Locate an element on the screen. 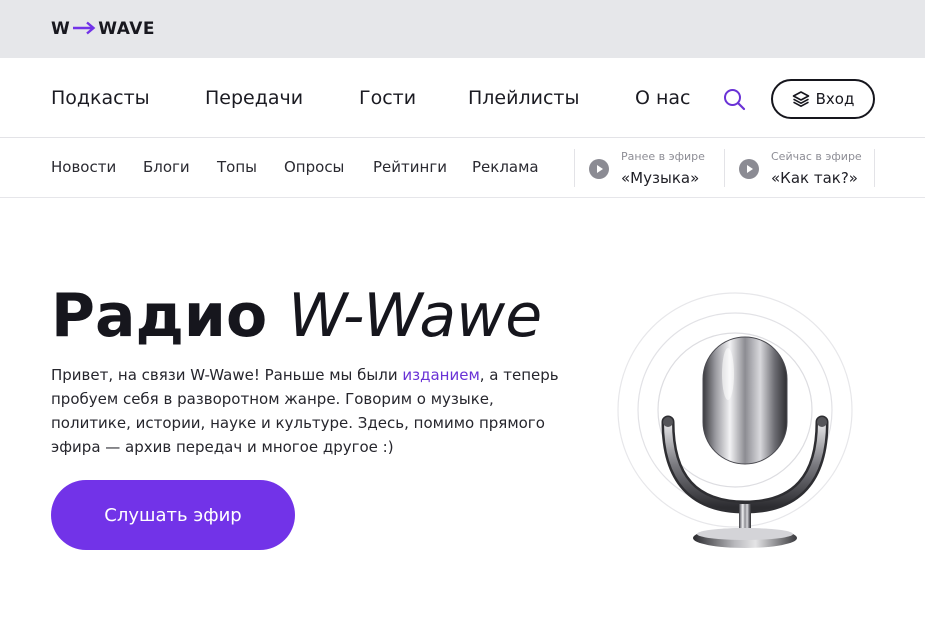  logo-text-w: W is located at coordinates (61, 29).